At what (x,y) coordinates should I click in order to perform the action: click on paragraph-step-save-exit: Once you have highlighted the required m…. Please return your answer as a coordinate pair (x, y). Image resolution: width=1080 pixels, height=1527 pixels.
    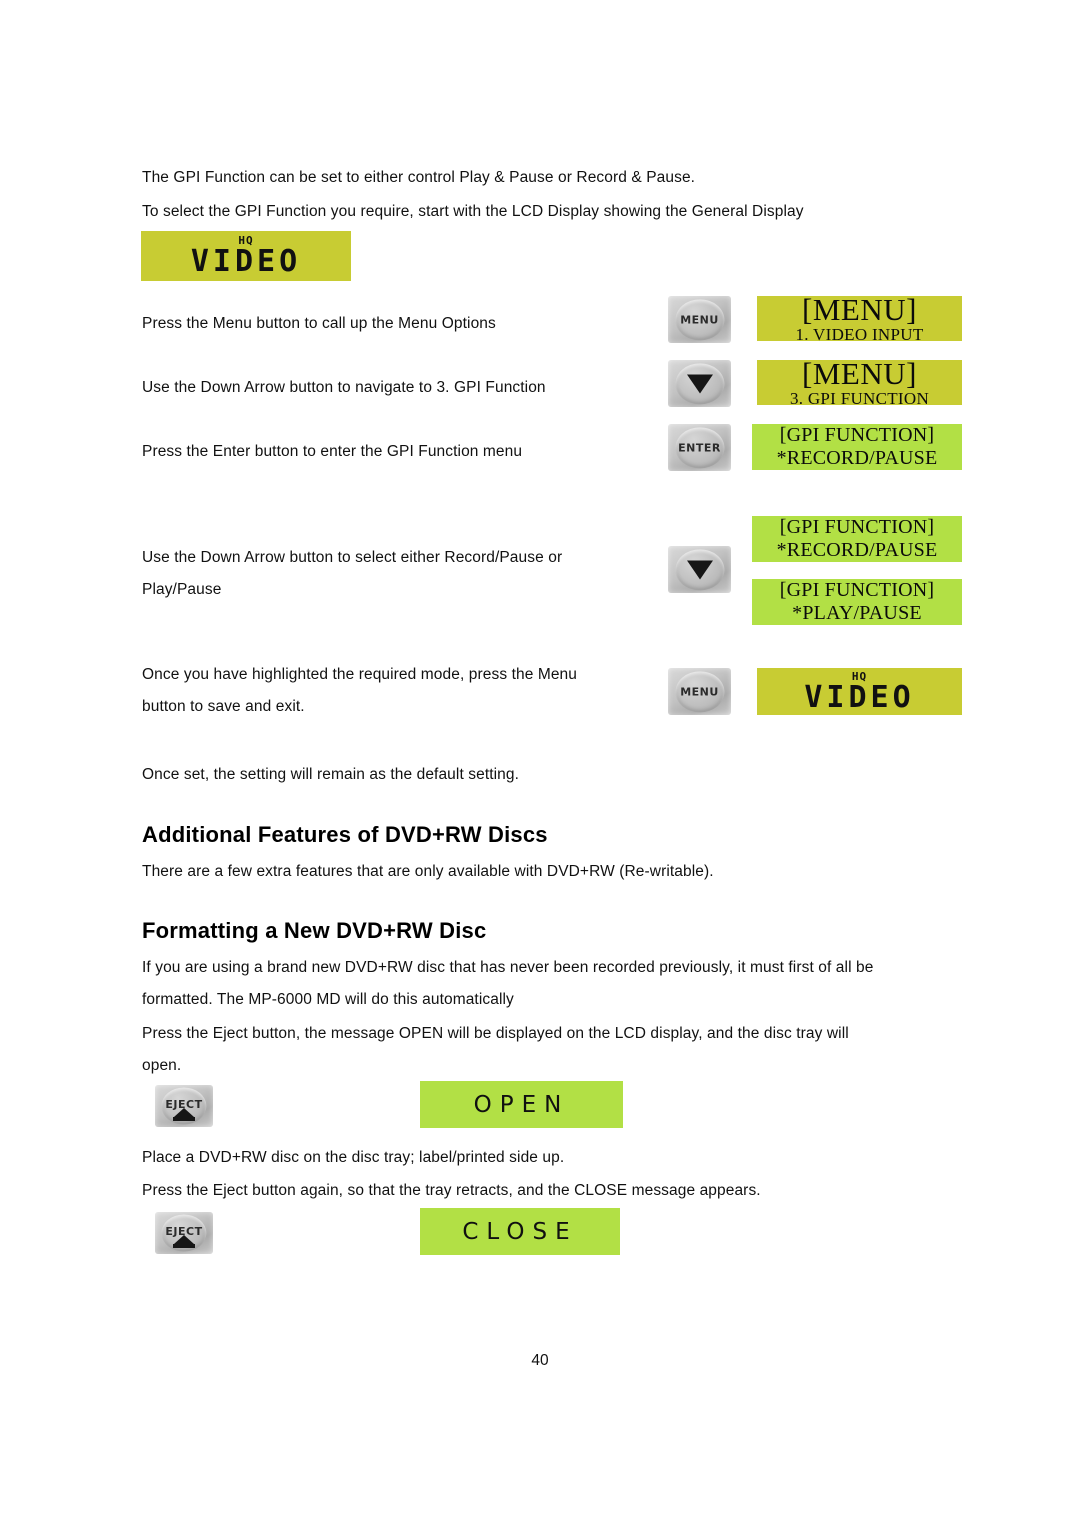
    Looking at the image, I should click on (360, 690).